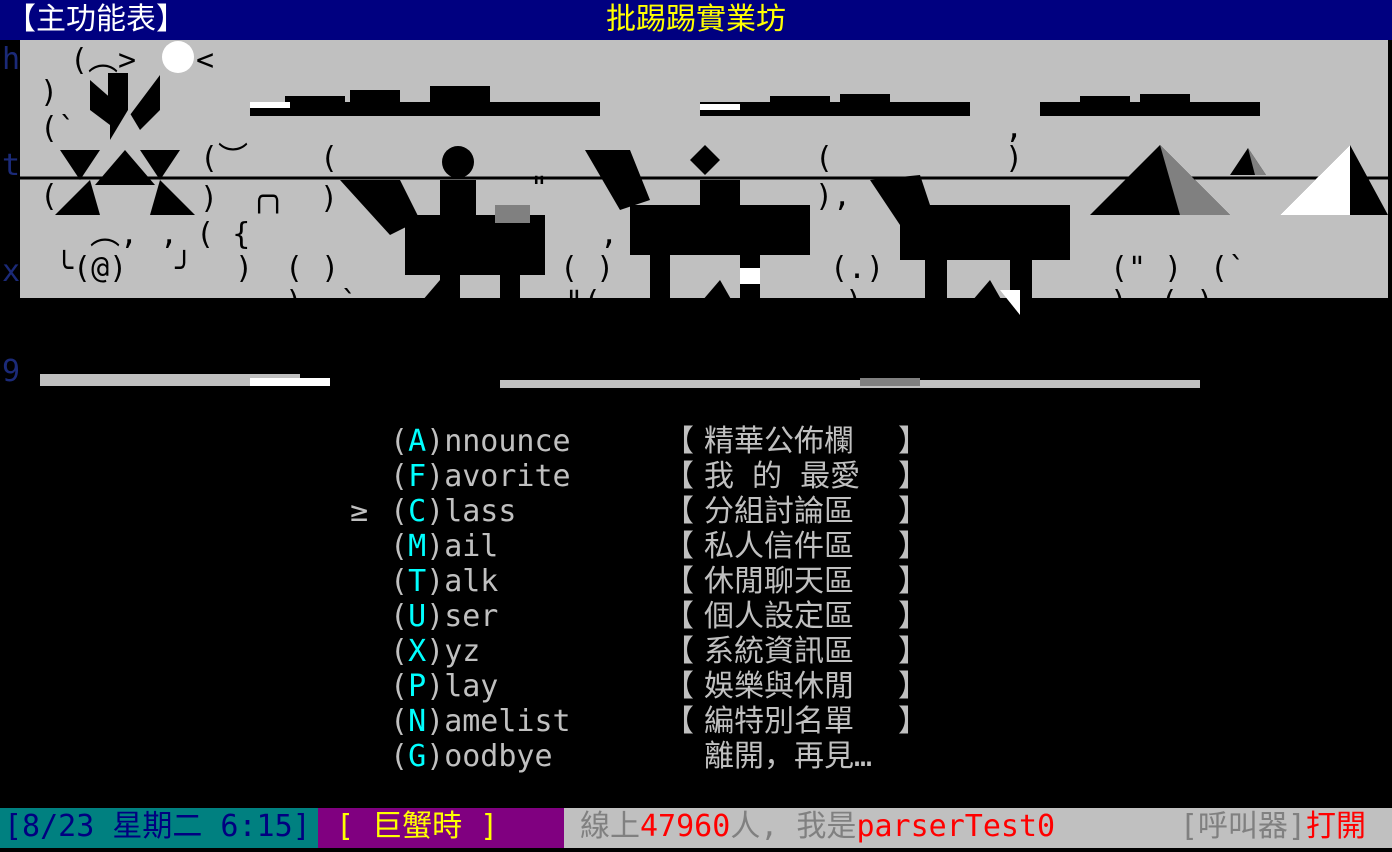  I want to click on user-id: parserTest0, so click(956, 826).